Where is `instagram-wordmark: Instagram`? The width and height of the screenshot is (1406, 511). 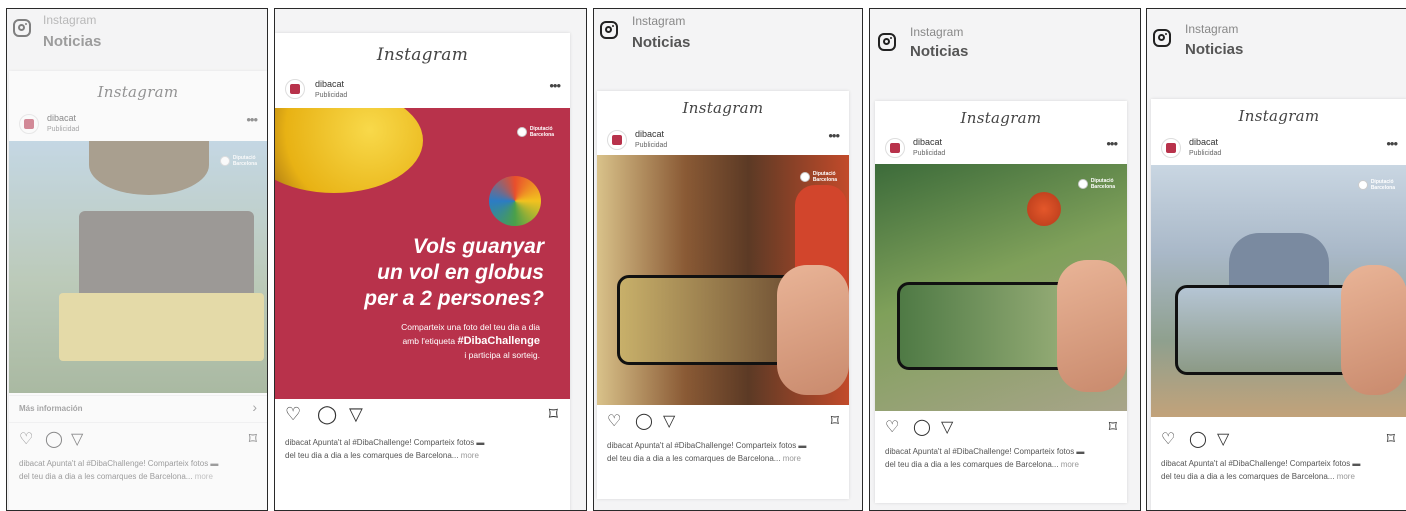 instagram-wordmark: Instagram is located at coordinates (1279, 116).